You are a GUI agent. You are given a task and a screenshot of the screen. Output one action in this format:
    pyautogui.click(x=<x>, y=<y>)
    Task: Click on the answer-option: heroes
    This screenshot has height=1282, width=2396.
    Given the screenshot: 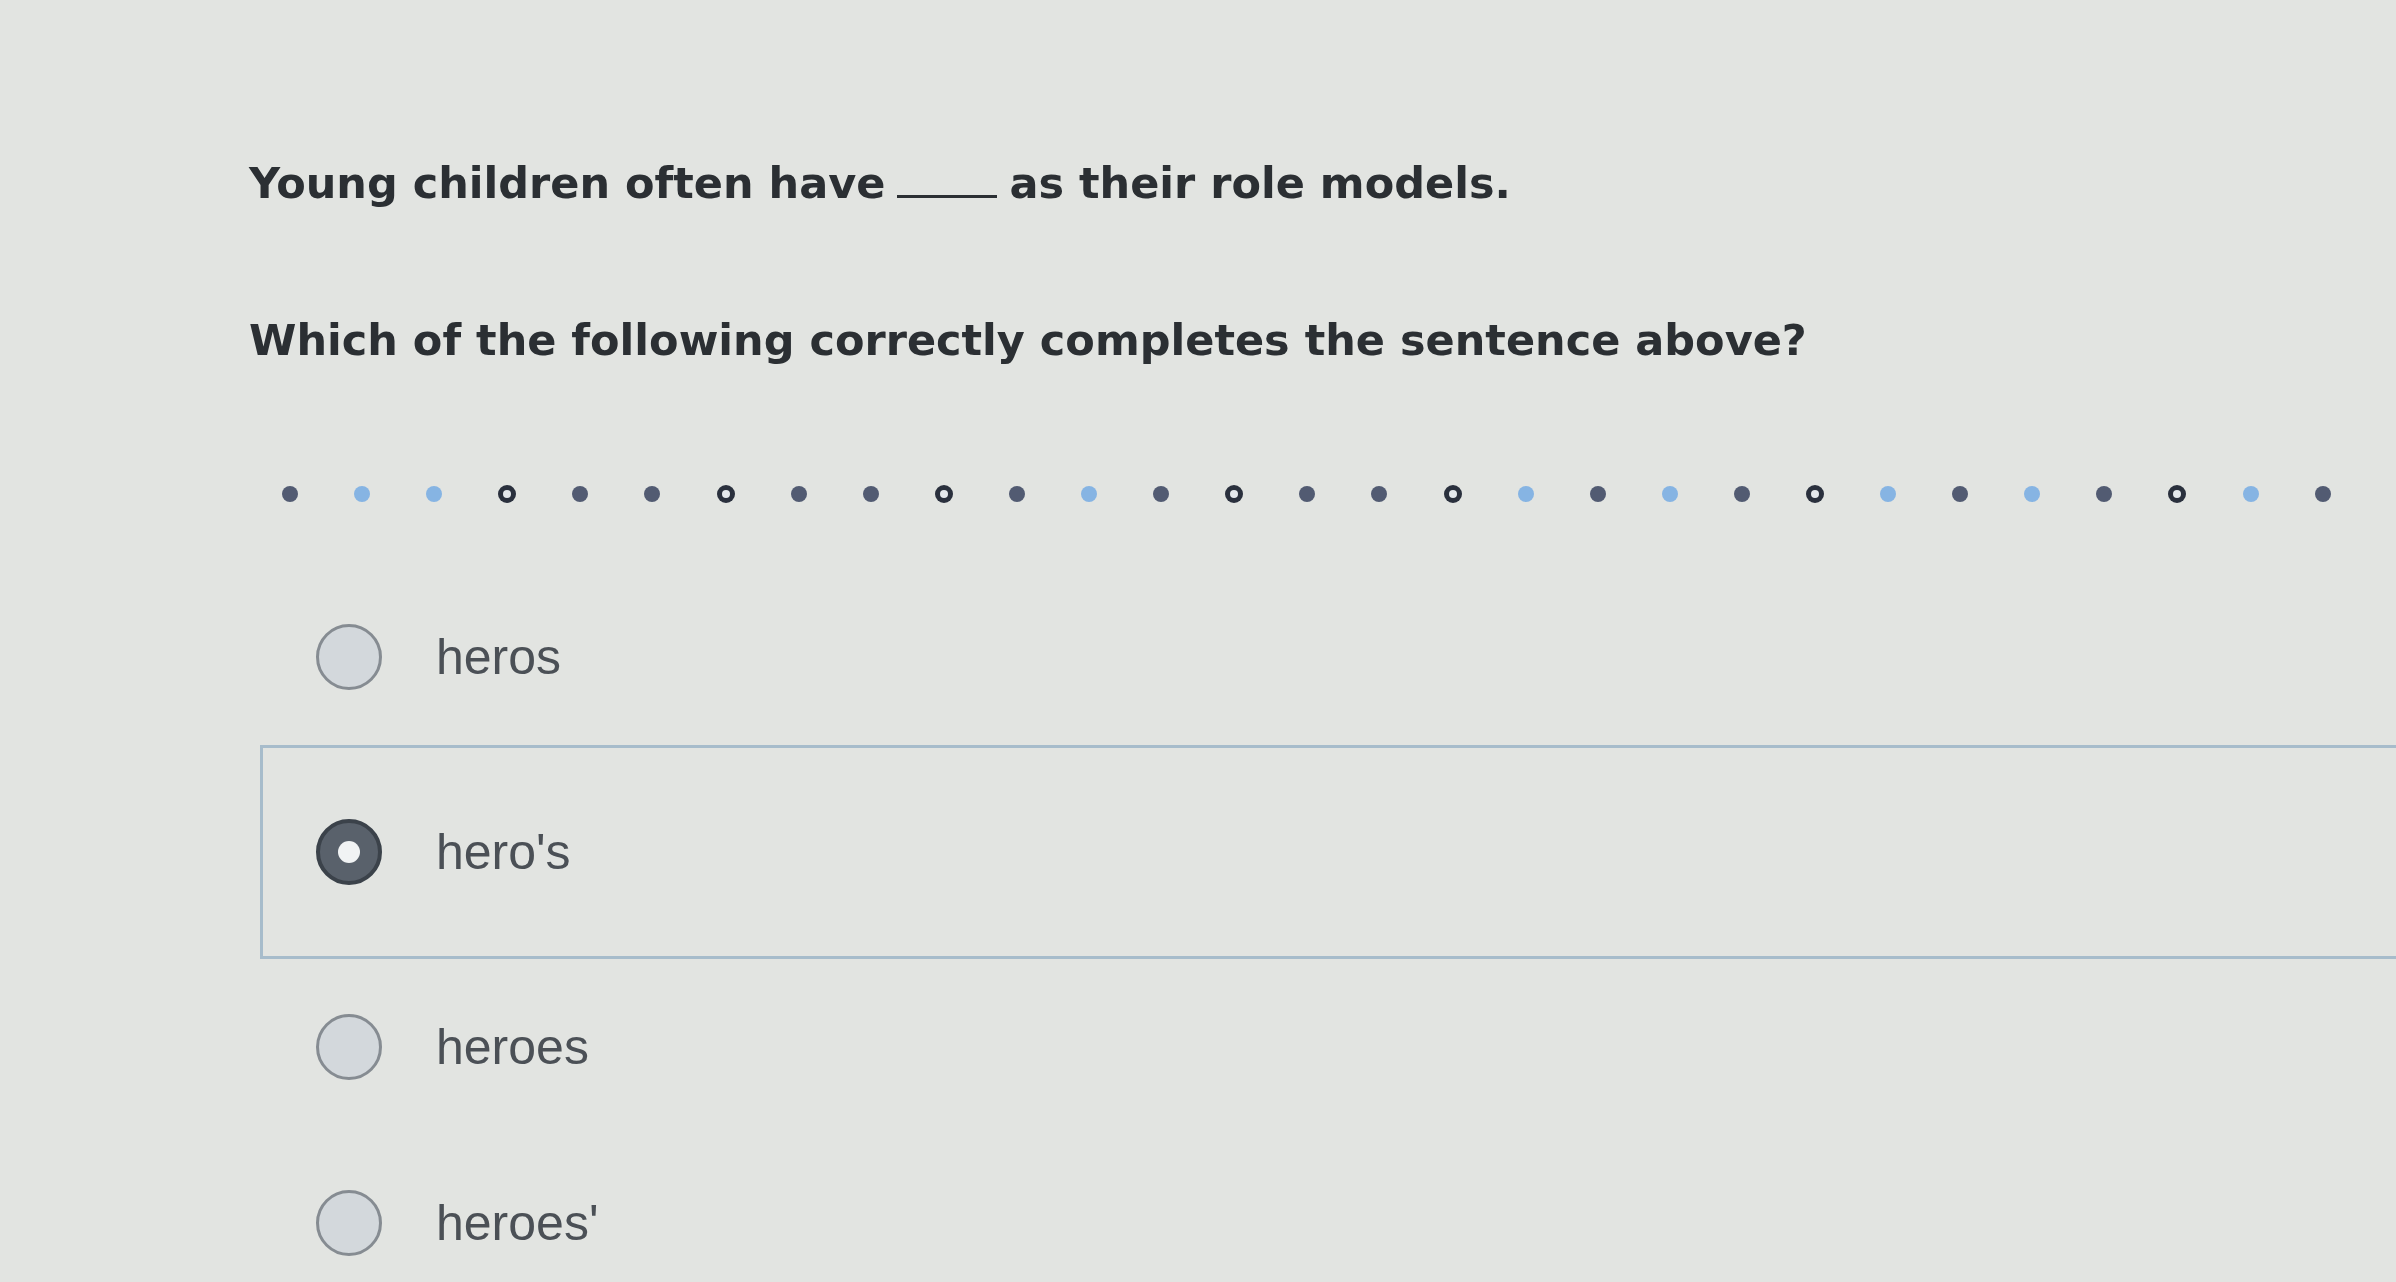 What is the action you would take?
    pyautogui.click(x=452, y=1047)
    